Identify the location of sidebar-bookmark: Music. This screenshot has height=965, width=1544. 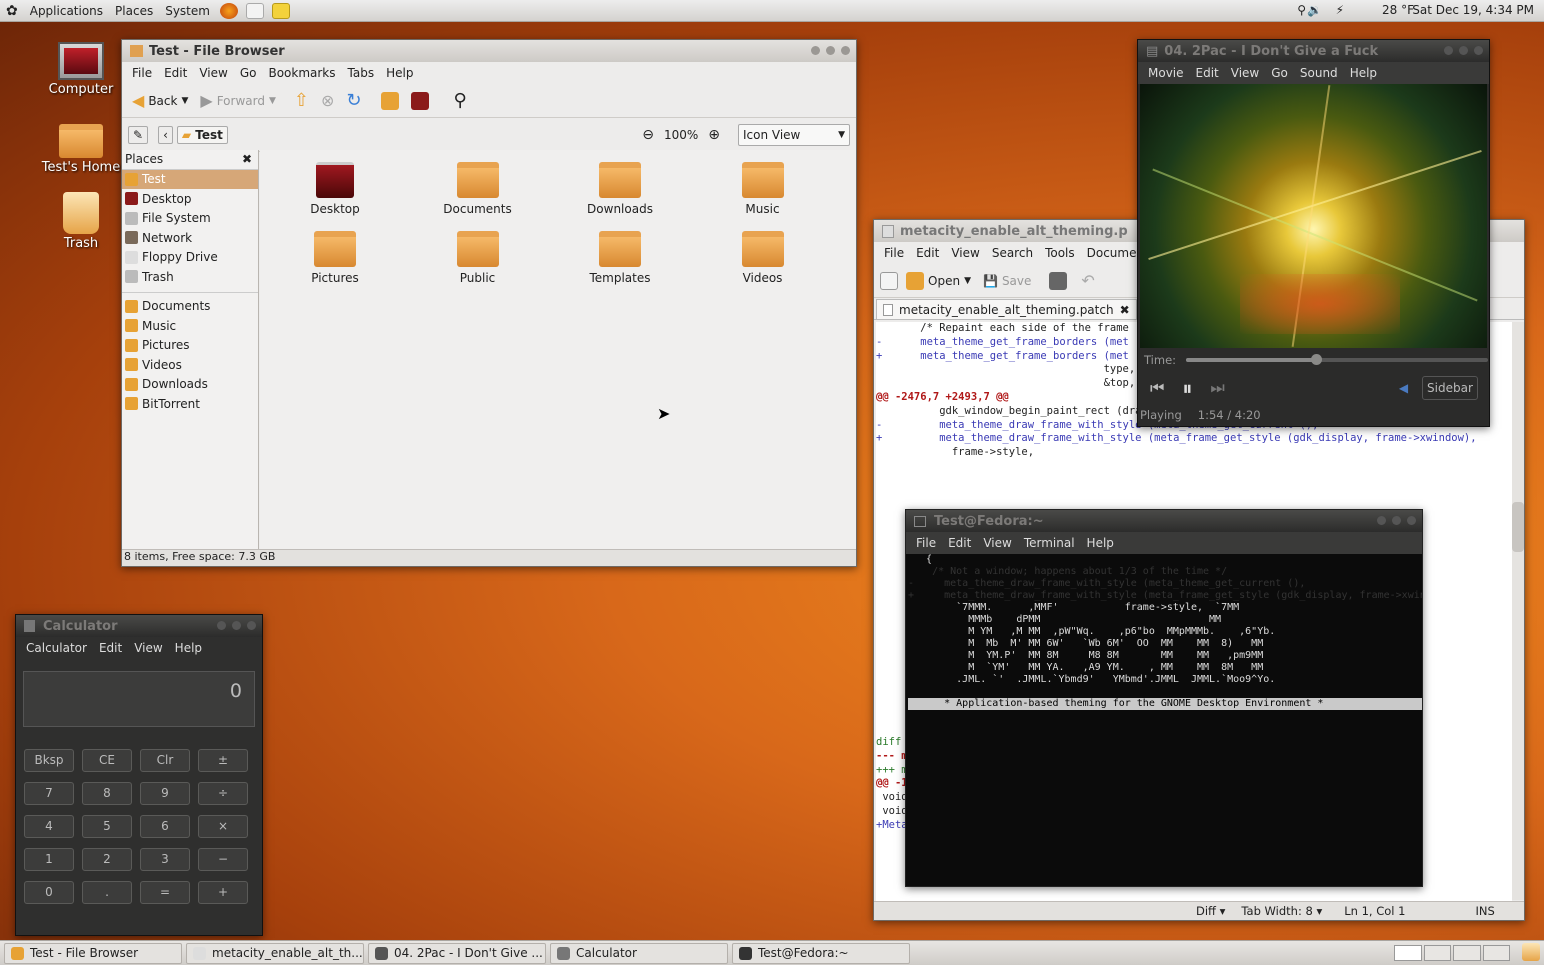
(190, 326).